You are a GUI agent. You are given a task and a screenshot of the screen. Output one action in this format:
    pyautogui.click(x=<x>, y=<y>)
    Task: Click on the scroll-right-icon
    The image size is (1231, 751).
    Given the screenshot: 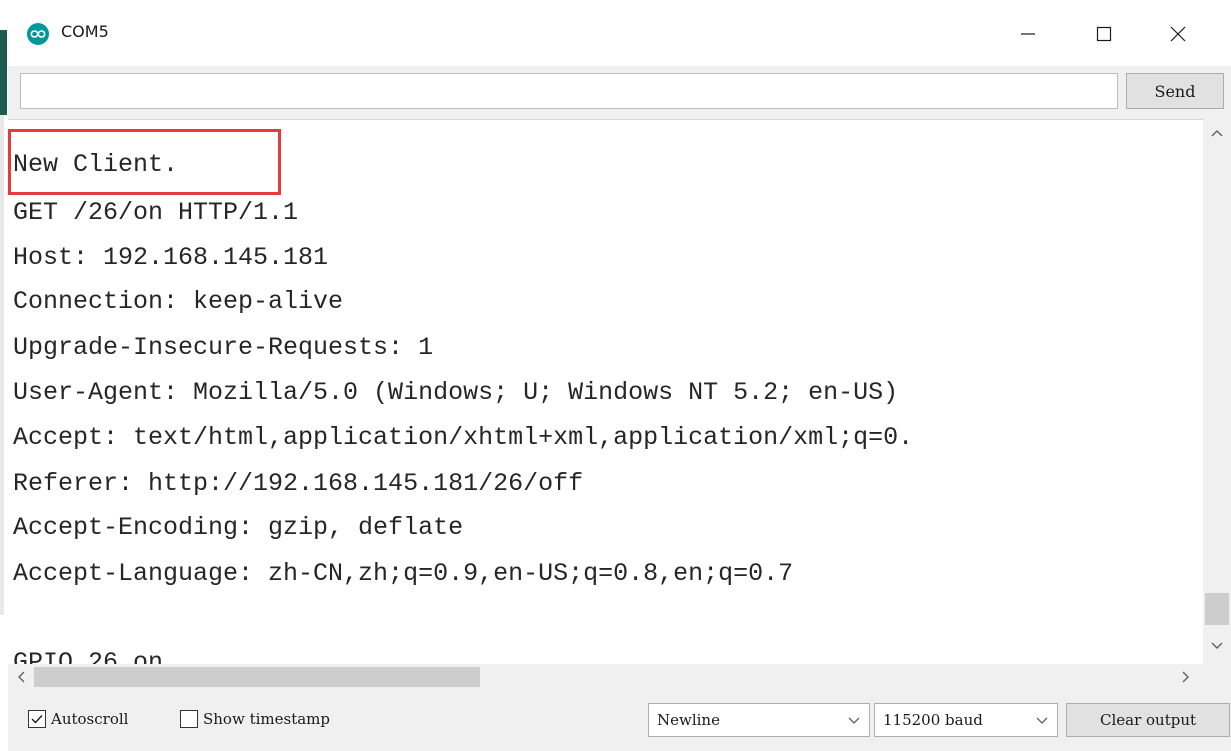 What is the action you would take?
    pyautogui.click(x=1185, y=677)
    